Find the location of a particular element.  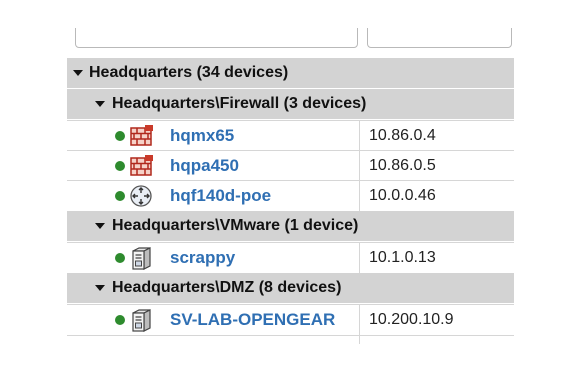

device-name-cell: hqf140d-poe is located at coordinates (213, 196).